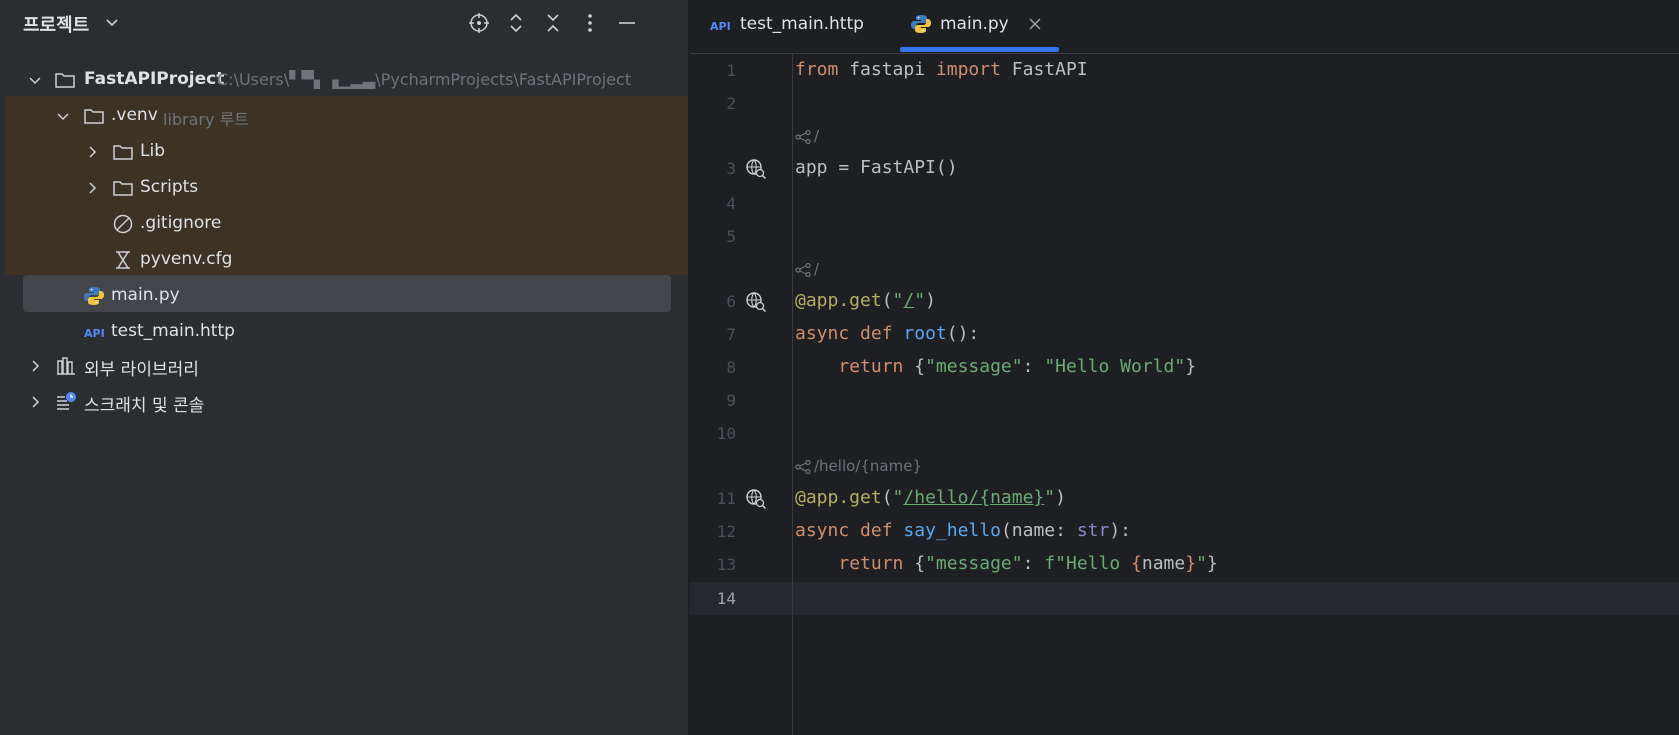 This screenshot has height=735, width=1679. I want to click on close-icon, so click(1035, 24).